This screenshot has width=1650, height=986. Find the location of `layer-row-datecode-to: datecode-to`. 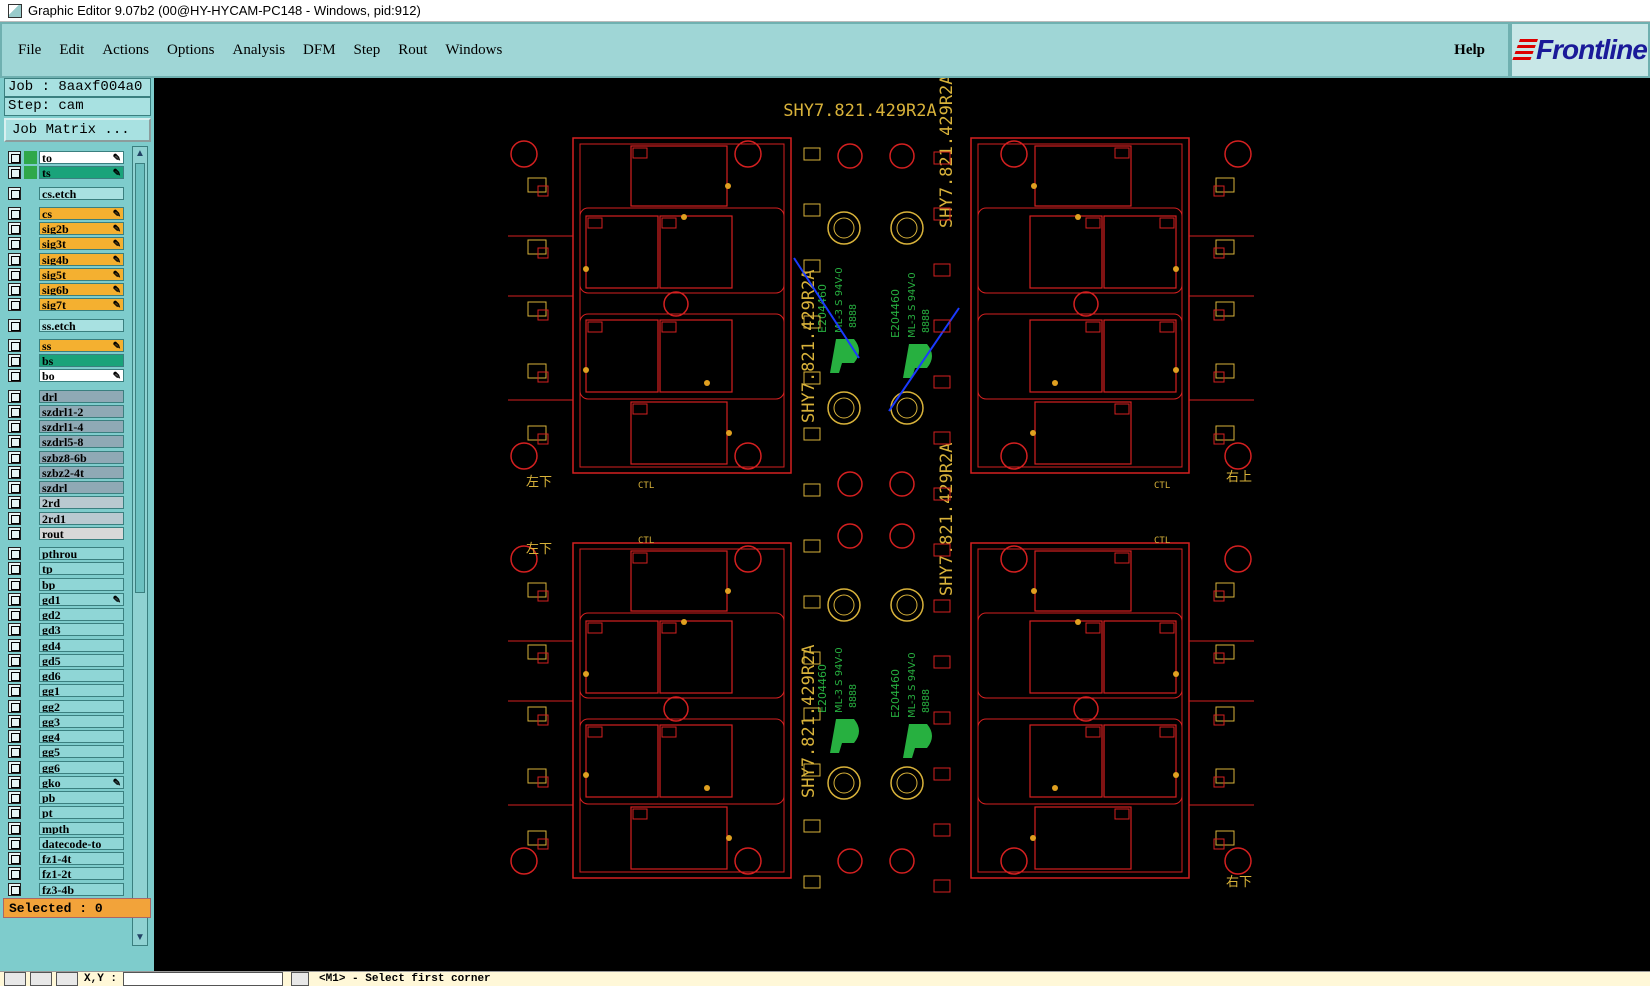

layer-row-datecode-to: datecode-to is located at coordinates (65, 843).